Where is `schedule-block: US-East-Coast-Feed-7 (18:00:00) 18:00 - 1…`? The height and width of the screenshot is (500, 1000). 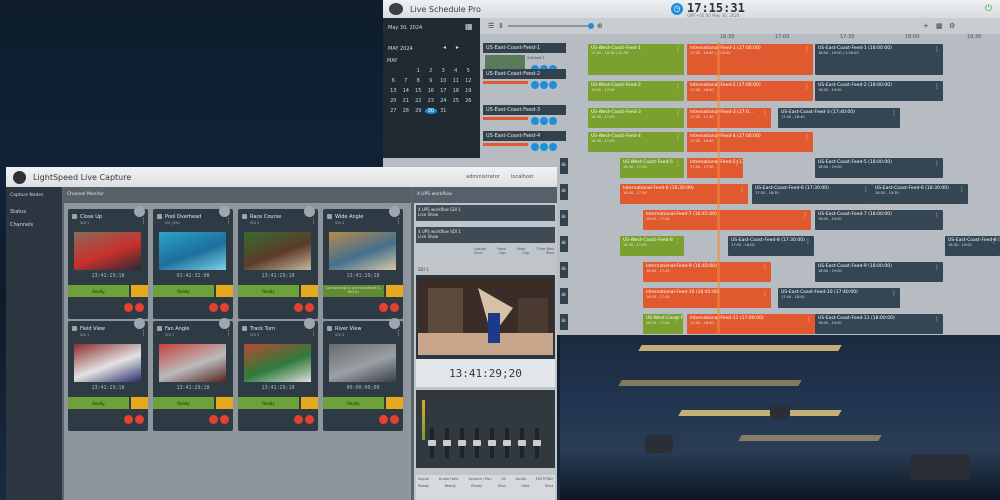
schedule-block: US-East-Coast-Feed-7 (18:00:00) 18:00 - 1… is located at coordinates (879, 220).